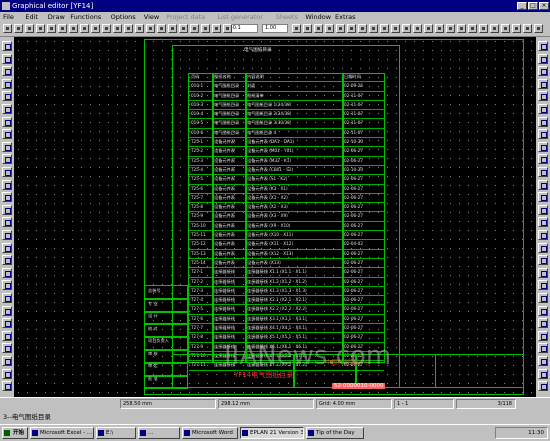  What do you see at coordinates (544, 6) in the screenshot?
I see `close-button: ×` at bounding box center [544, 6].